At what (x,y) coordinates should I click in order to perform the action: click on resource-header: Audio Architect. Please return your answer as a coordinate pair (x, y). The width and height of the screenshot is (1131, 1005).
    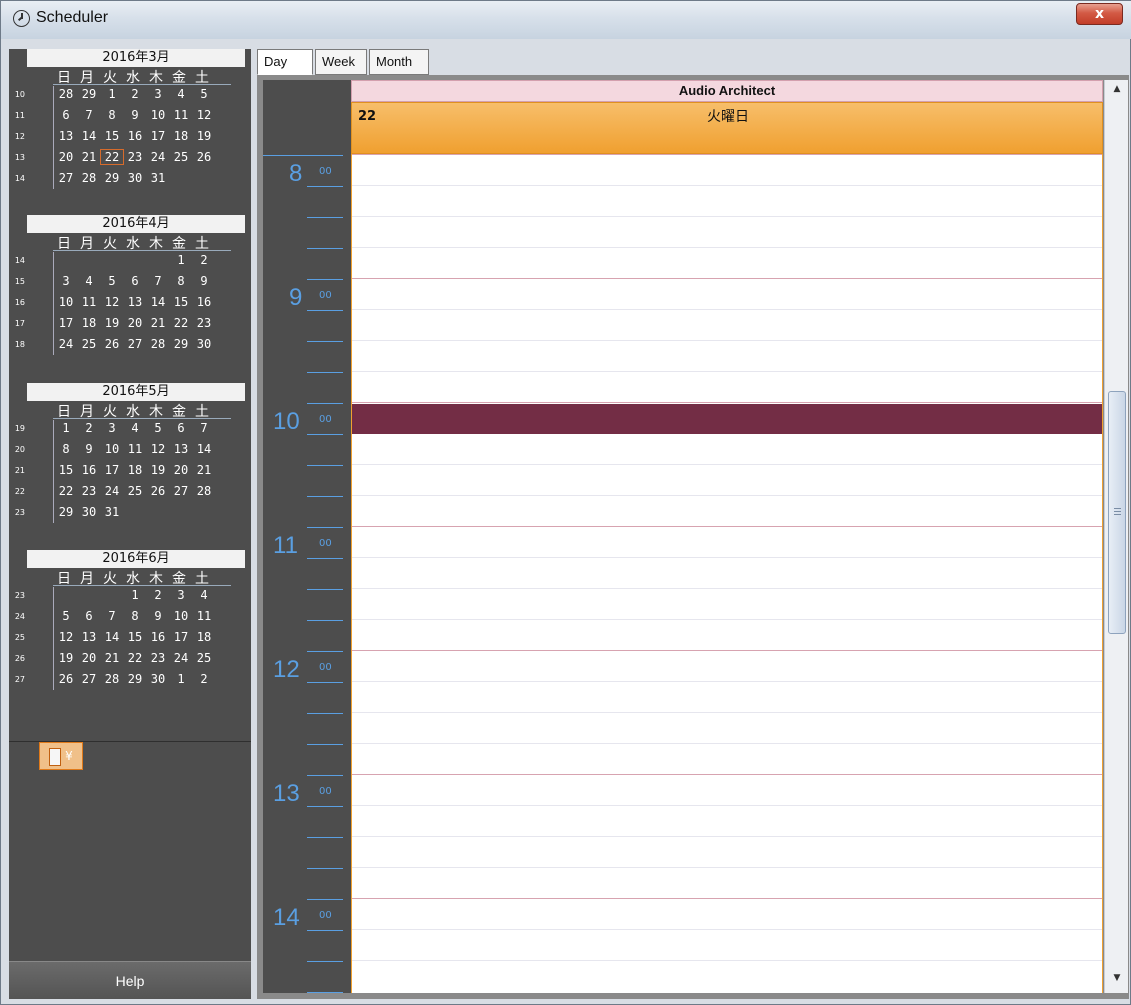
    Looking at the image, I should click on (727, 91).